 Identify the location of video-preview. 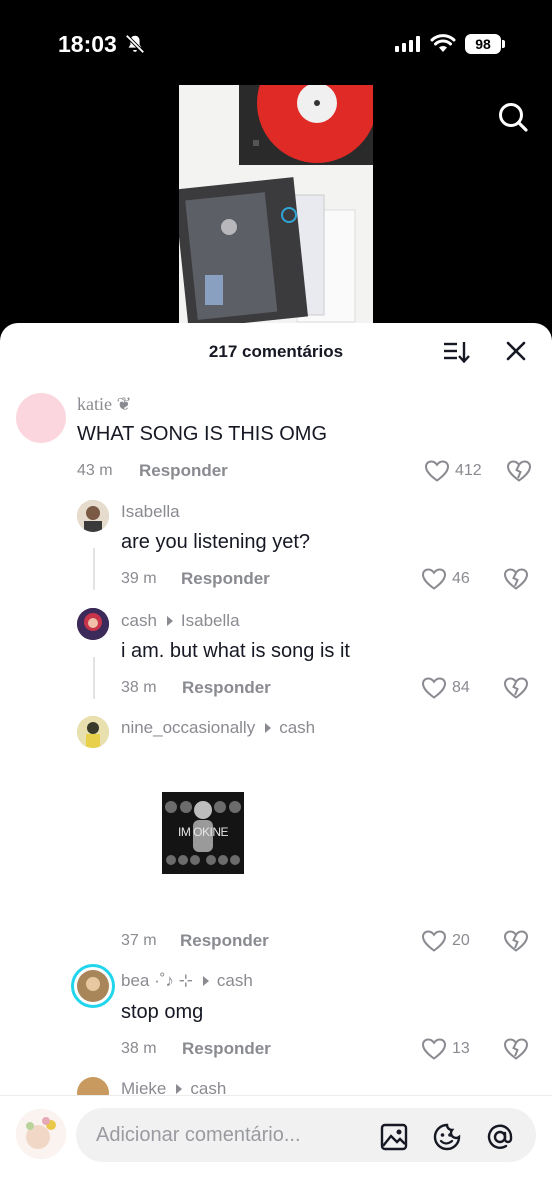
(276, 210).